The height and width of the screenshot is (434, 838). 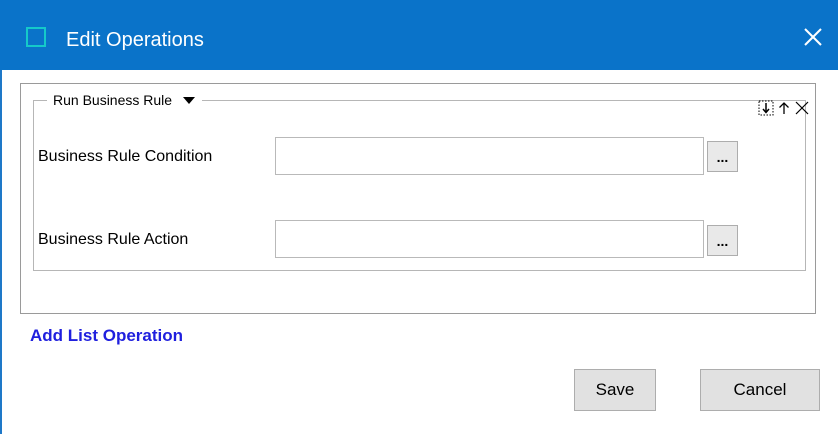 What do you see at coordinates (113, 100) in the screenshot?
I see `group-legend-label: Run Business Rule` at bounding box center [113, 100].